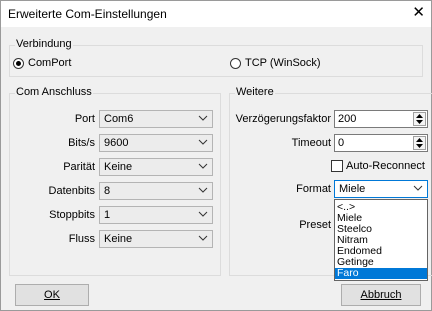 This screenshot has height=311, width=432. Describe the element at coordinates (107, 215) in the screenshot. I see `stoppbits-value: 1` at that location.